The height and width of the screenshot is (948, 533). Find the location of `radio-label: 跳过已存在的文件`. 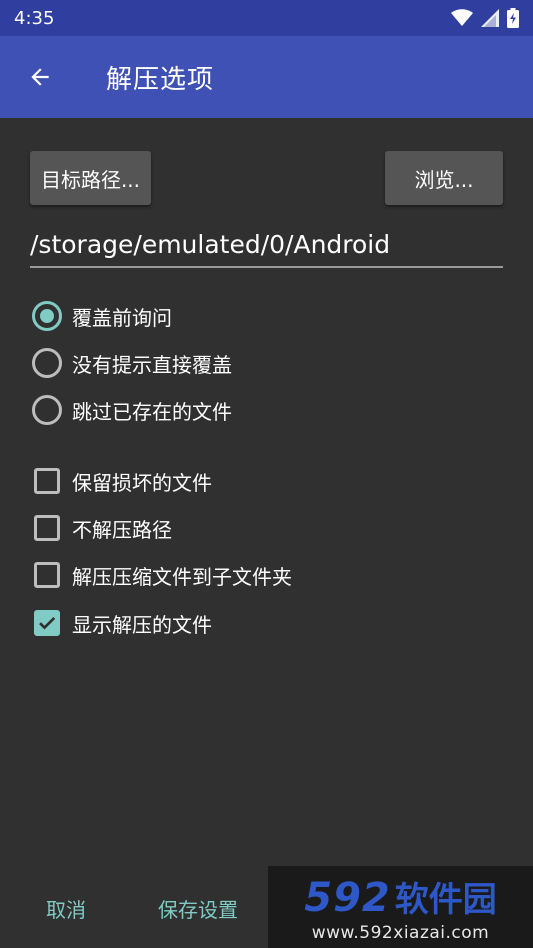

radio-label: 跳过已存在的文件 is located at coordinates (152, 411).